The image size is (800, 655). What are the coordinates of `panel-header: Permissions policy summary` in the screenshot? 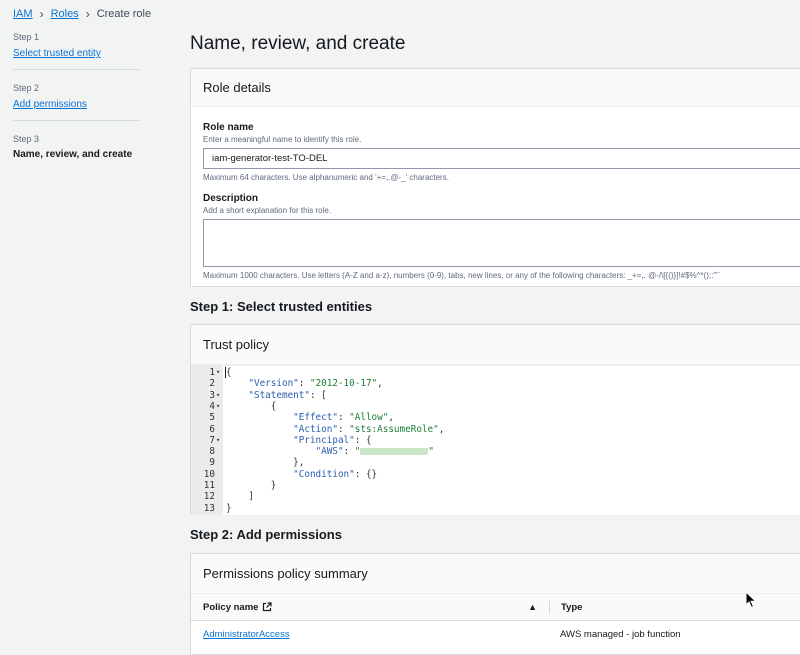 It's located at (495, 574).